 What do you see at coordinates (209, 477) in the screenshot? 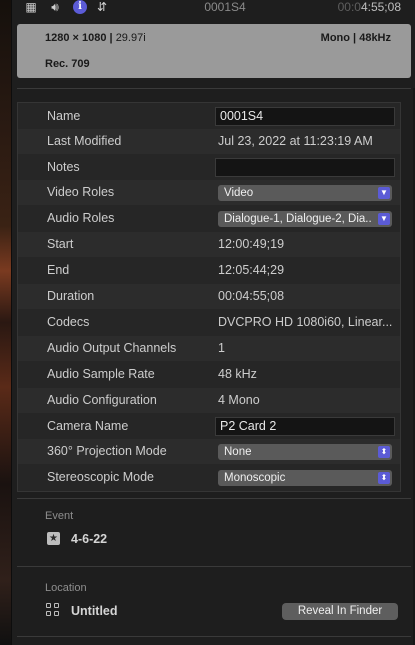
I see `property-row-stereoscopic-mode: Stereoscopic Mode Monoscopic ⬍` at bounding box center [209, 477].